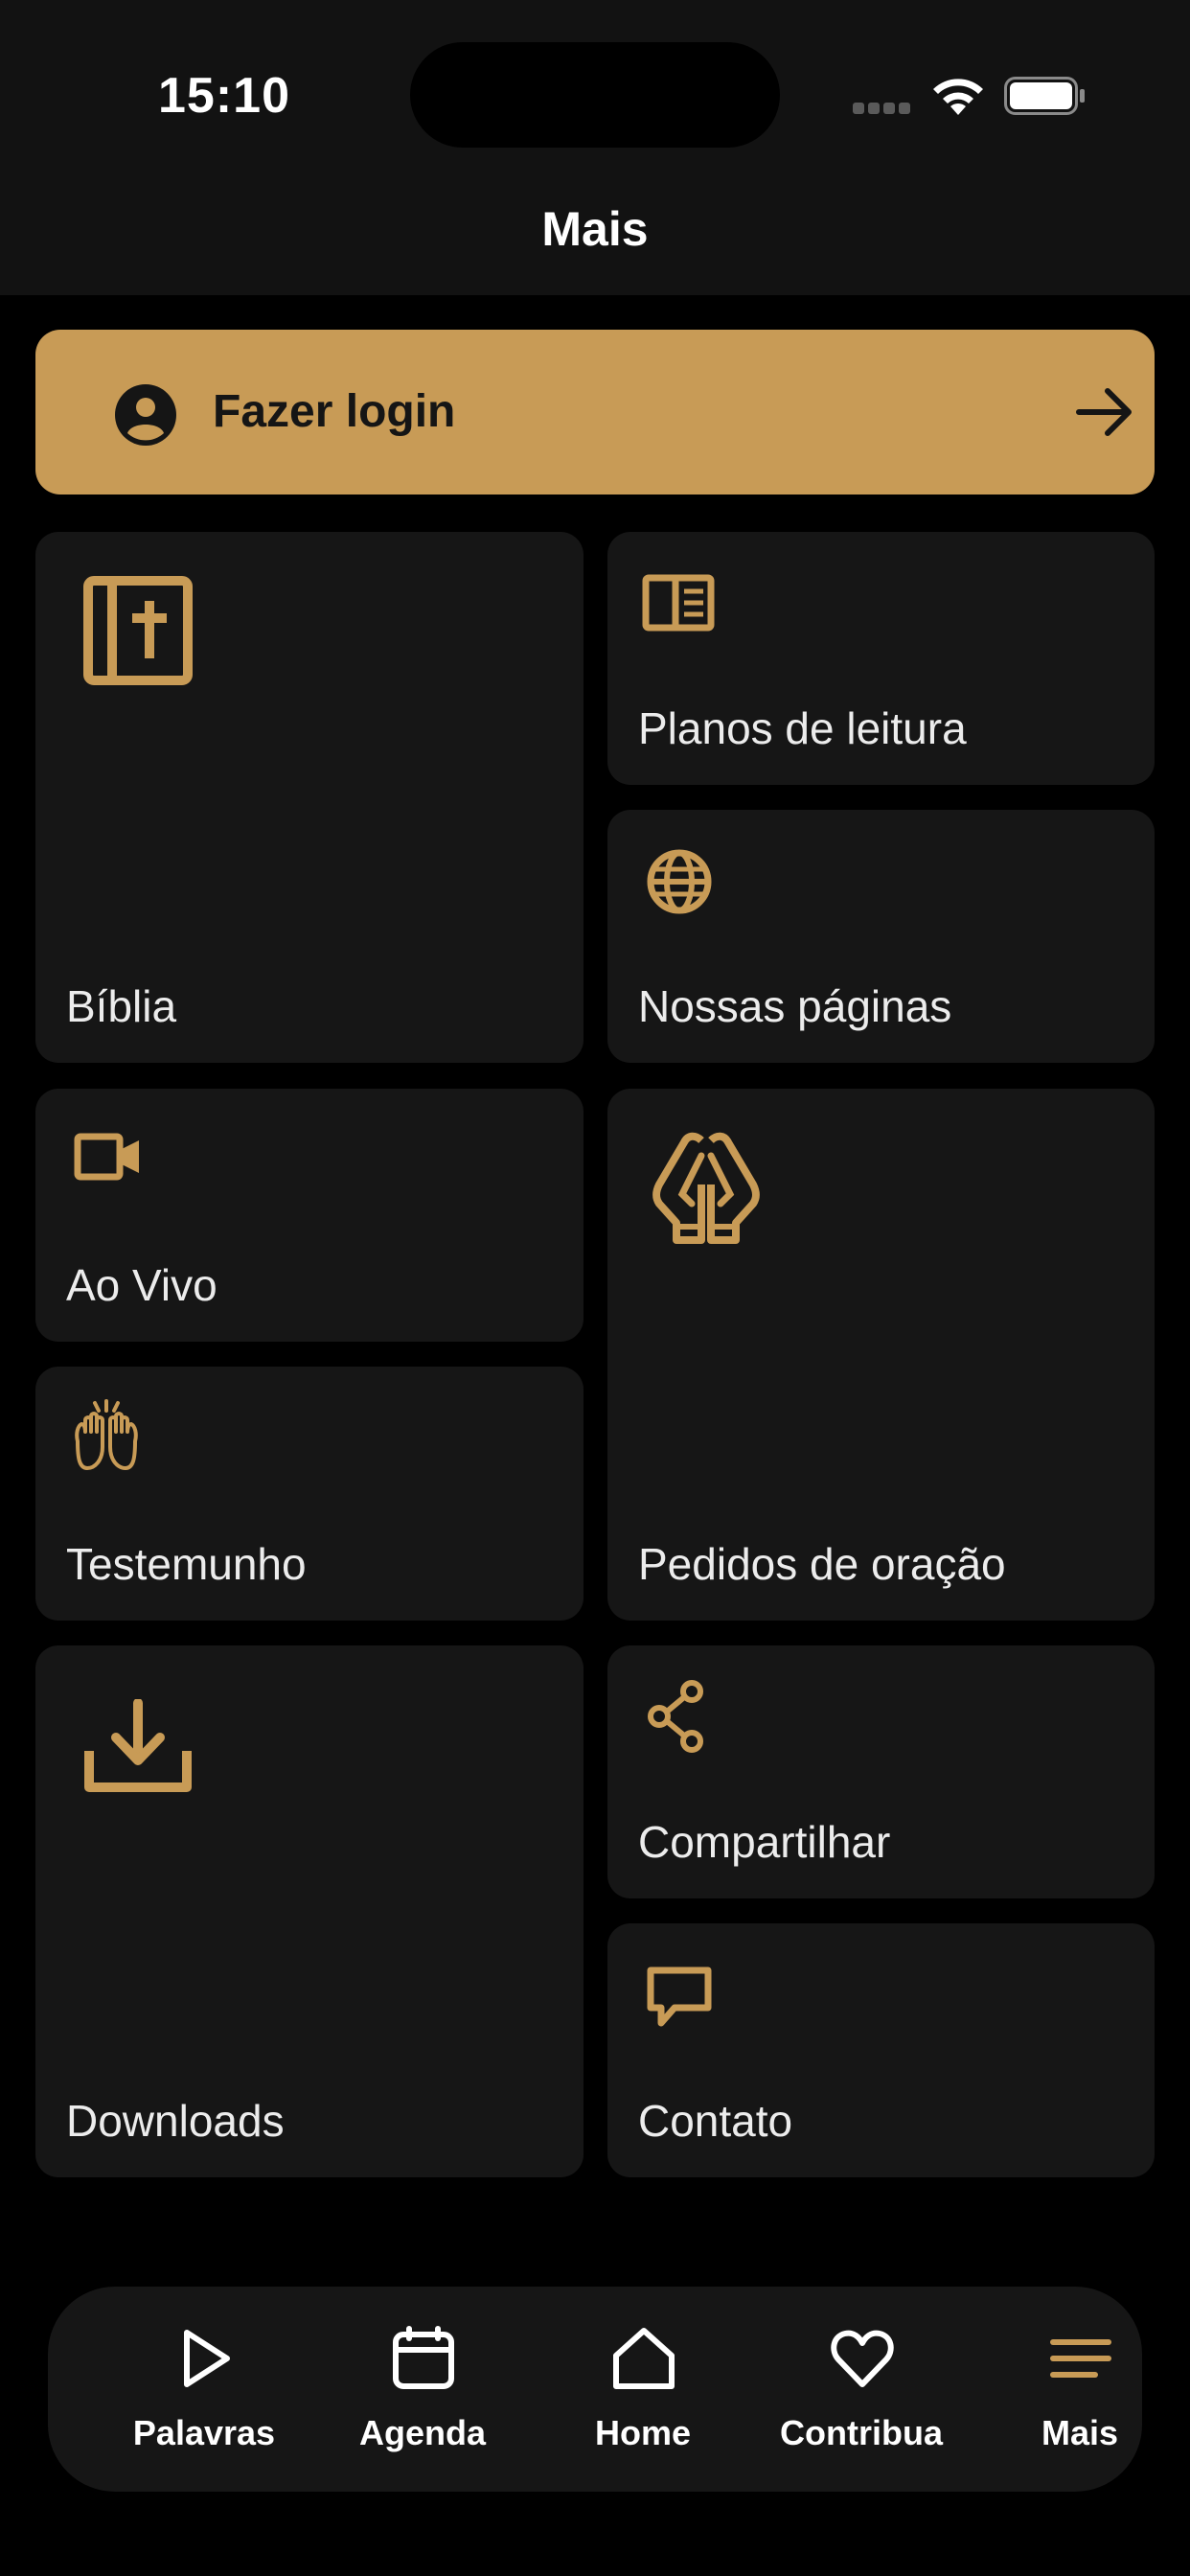 This screenshot has width=1190, height=2576. I want to click on tile-compartilhar: Compartilhar, so click(881, 1771).